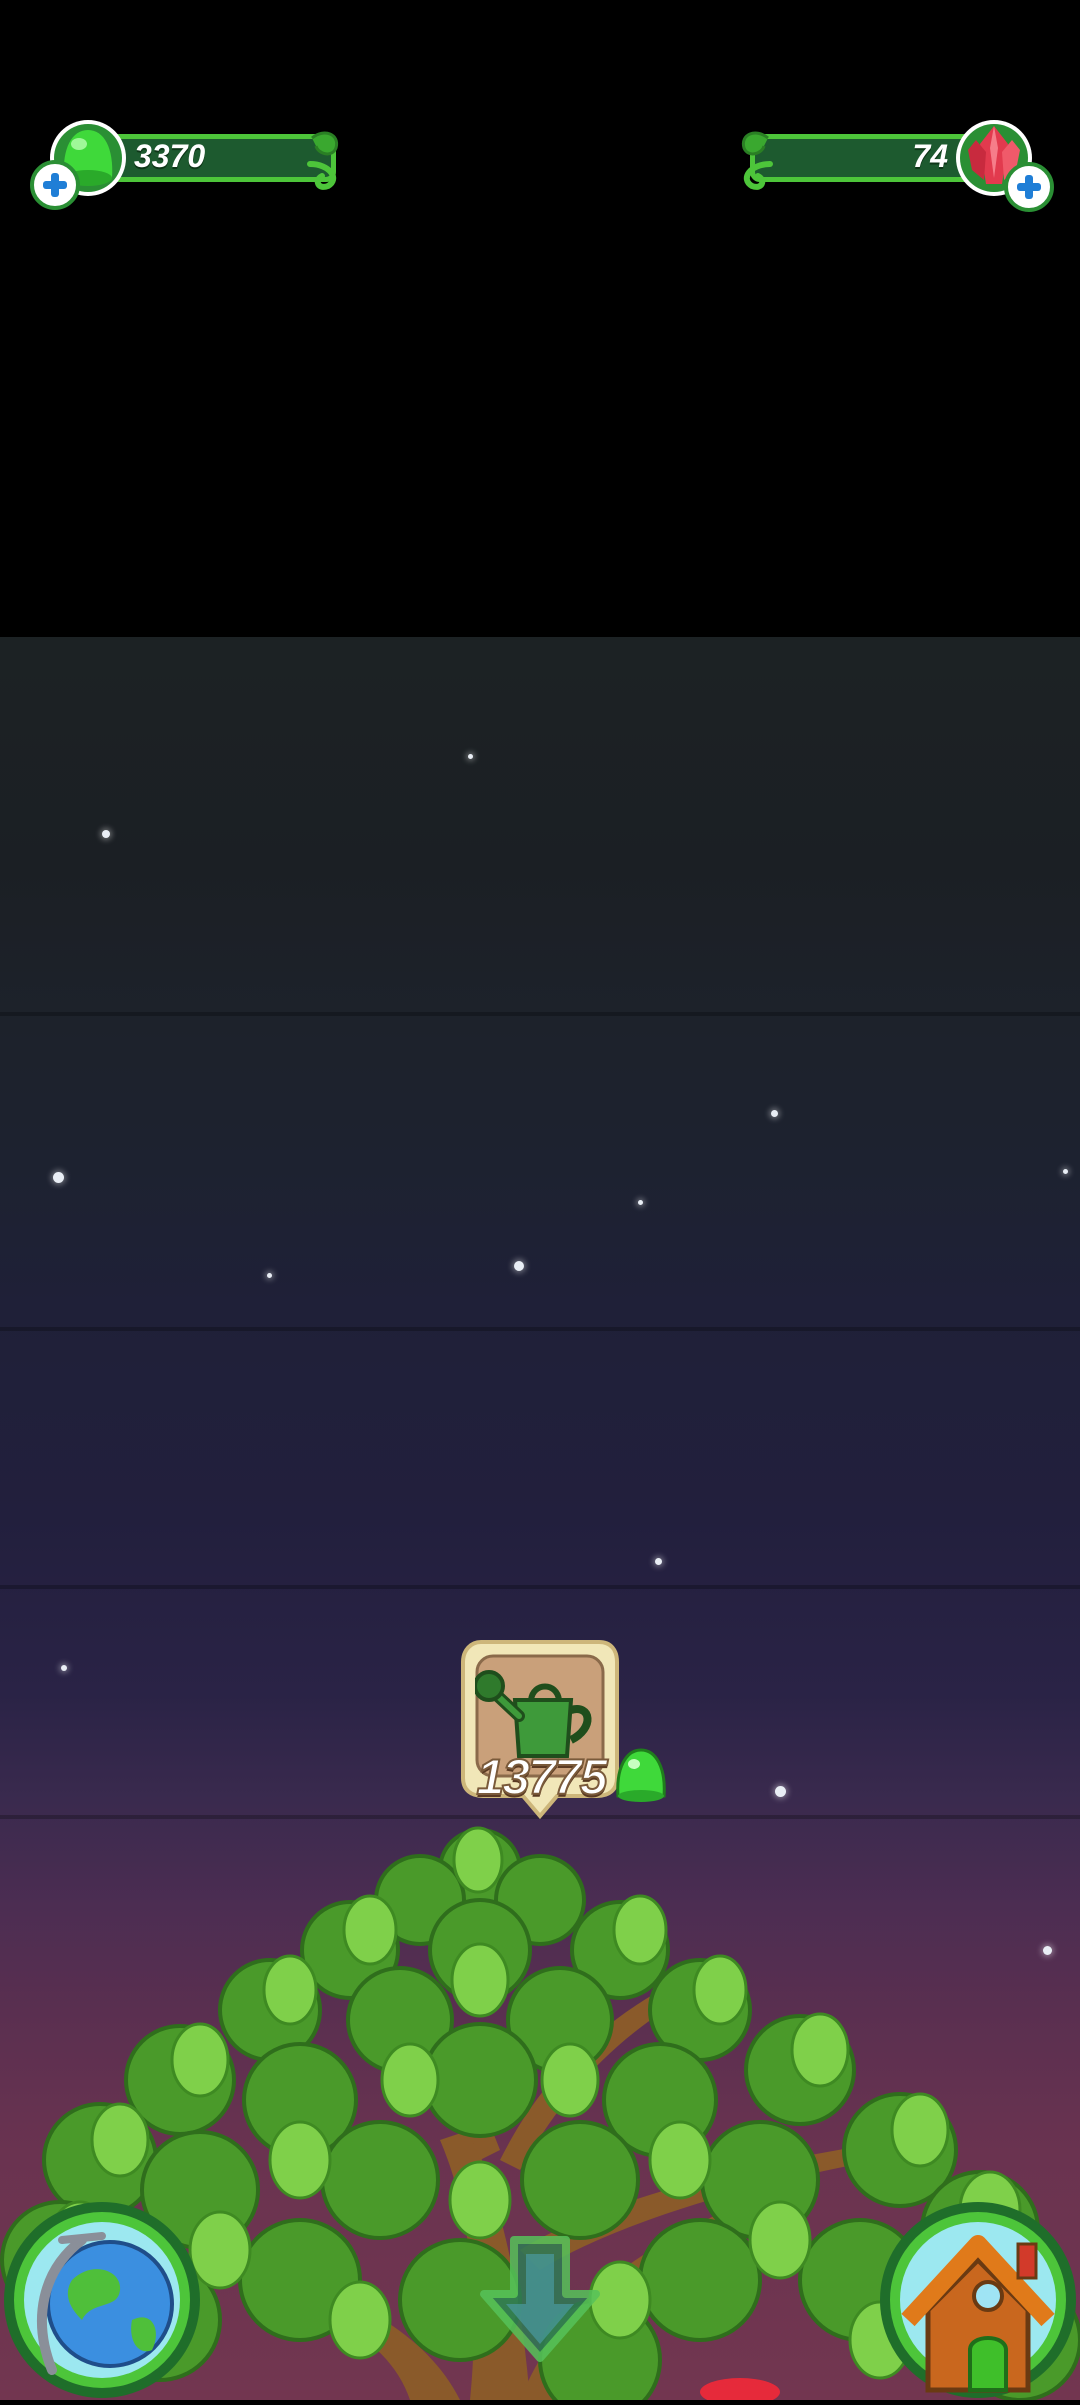  What do you see at coordinates (170, 156) in the screenshot?
I see `gumdrop-count: 3370` at bounding box center [170, 156].